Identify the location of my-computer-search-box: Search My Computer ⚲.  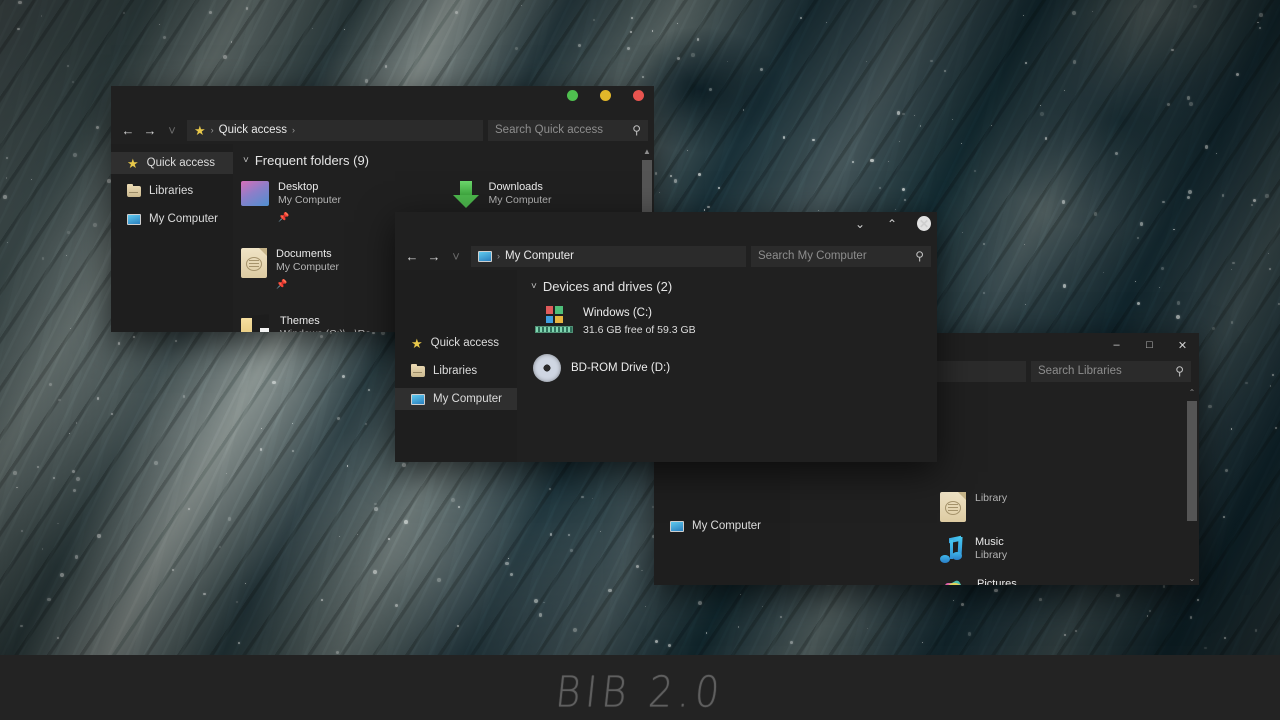
(841, 256).